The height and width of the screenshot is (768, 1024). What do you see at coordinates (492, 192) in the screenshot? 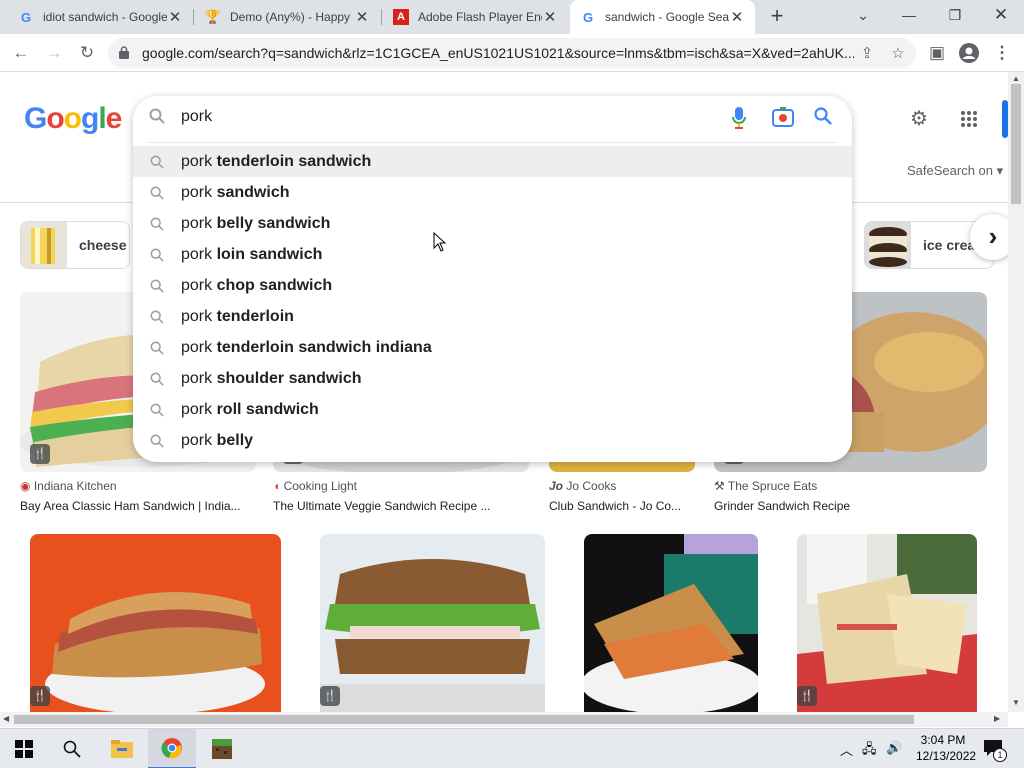
I see `suggestion-item: pork sandwich` at bounding box center [492, 192].